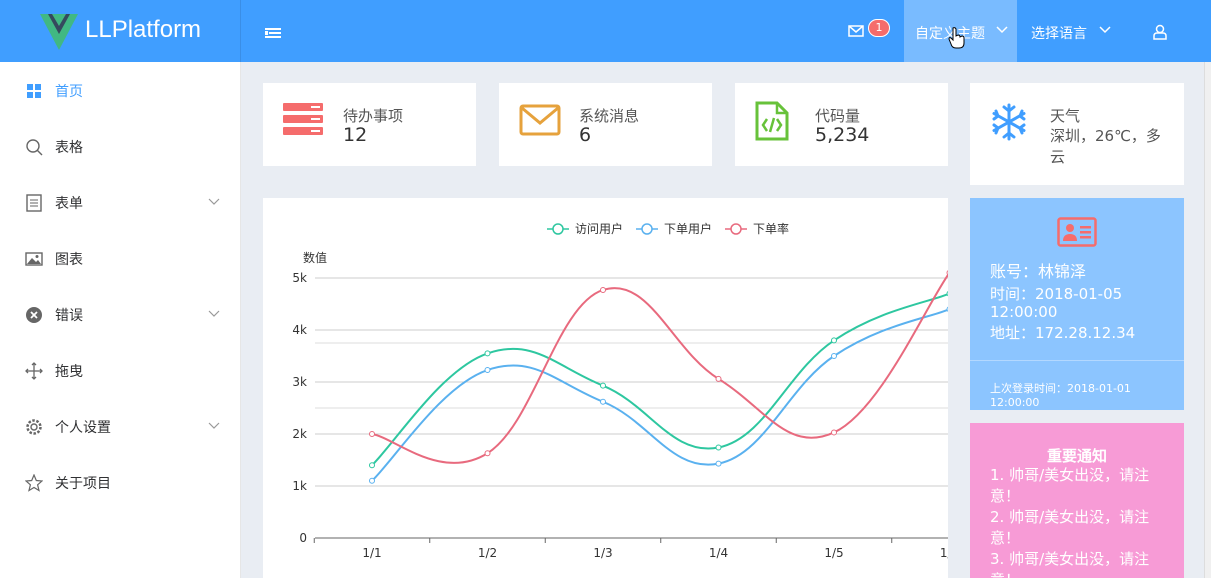  I want to click on legend-marker-circle, so click(558, 229).